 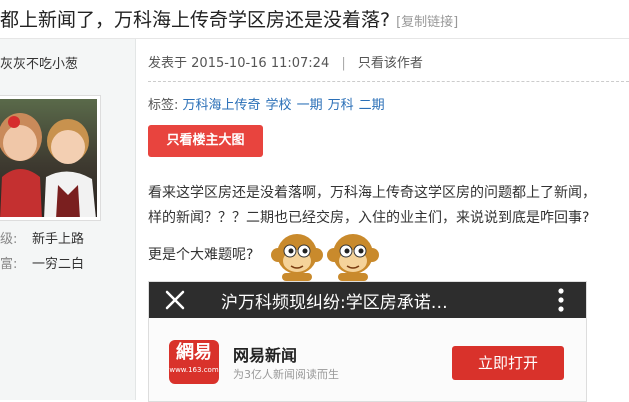 I want to click on post-paragraph: 更是个大难题呢?, so click(x=201, y=255).